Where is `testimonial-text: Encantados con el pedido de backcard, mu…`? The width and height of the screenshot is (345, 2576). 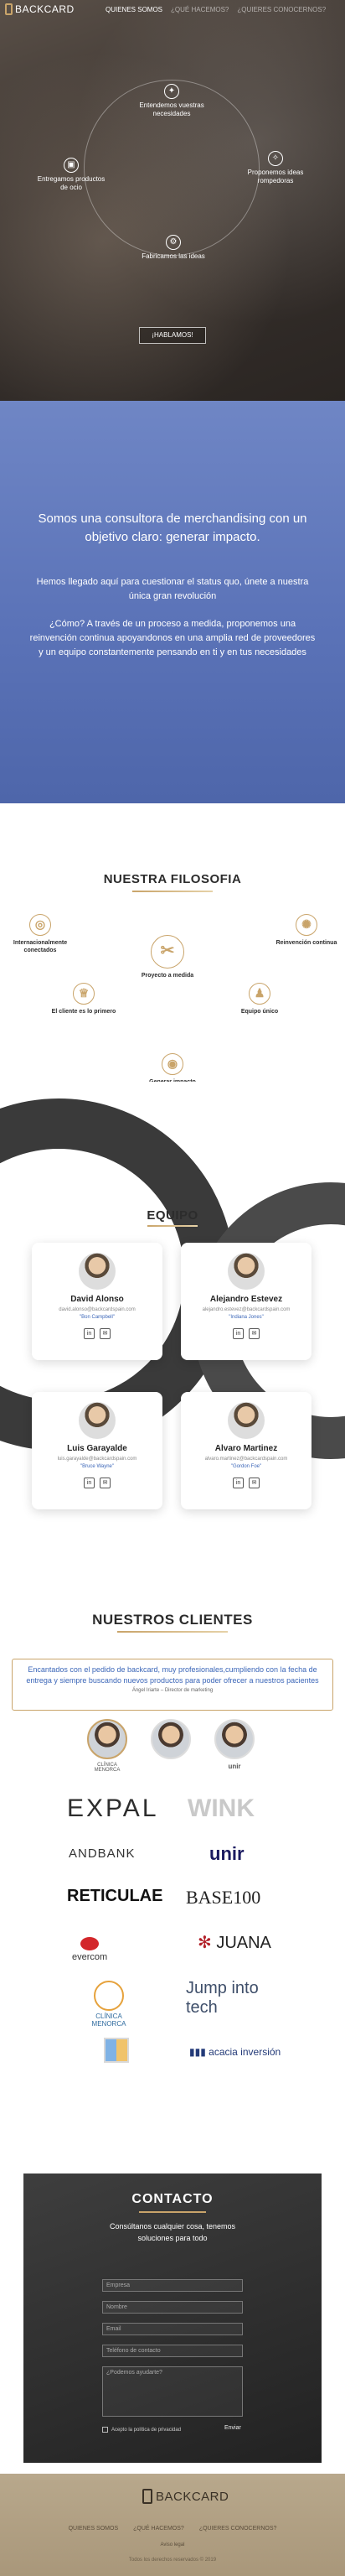
testimonial-text: Encantados con el pedido de backcard, mu… is located at coordinates (172, 1675).